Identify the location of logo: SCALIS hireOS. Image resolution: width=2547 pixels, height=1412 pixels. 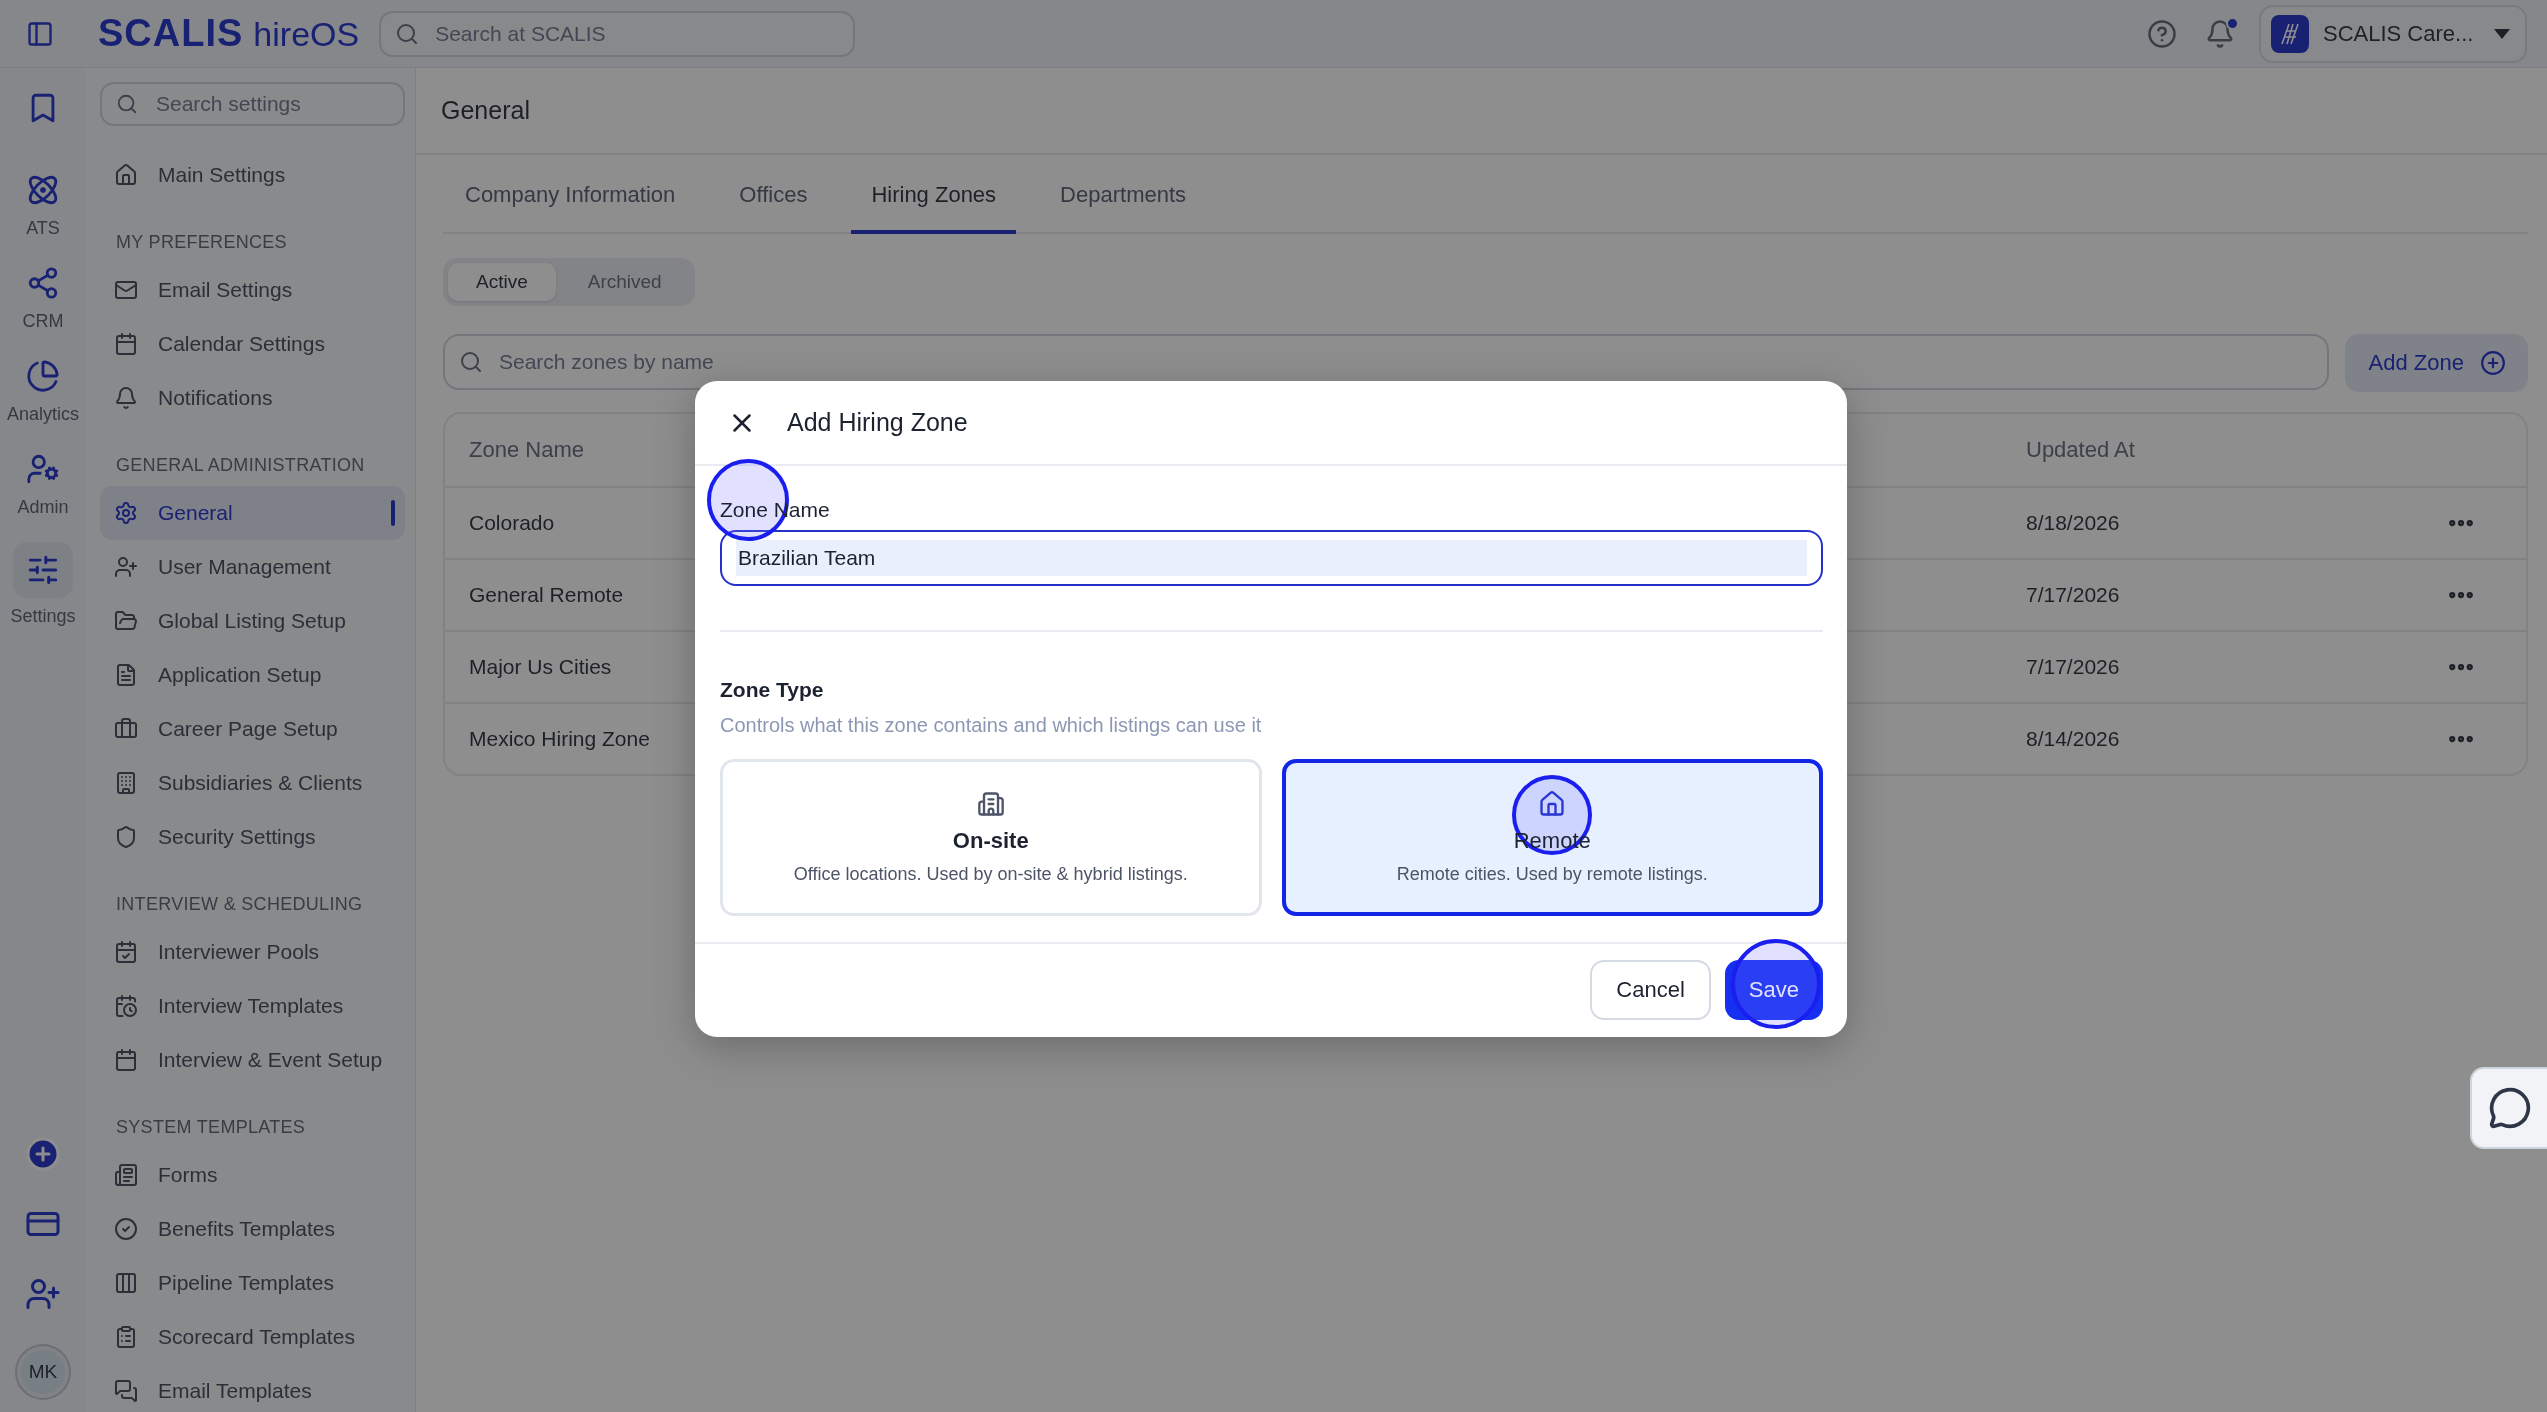
(229, 33).